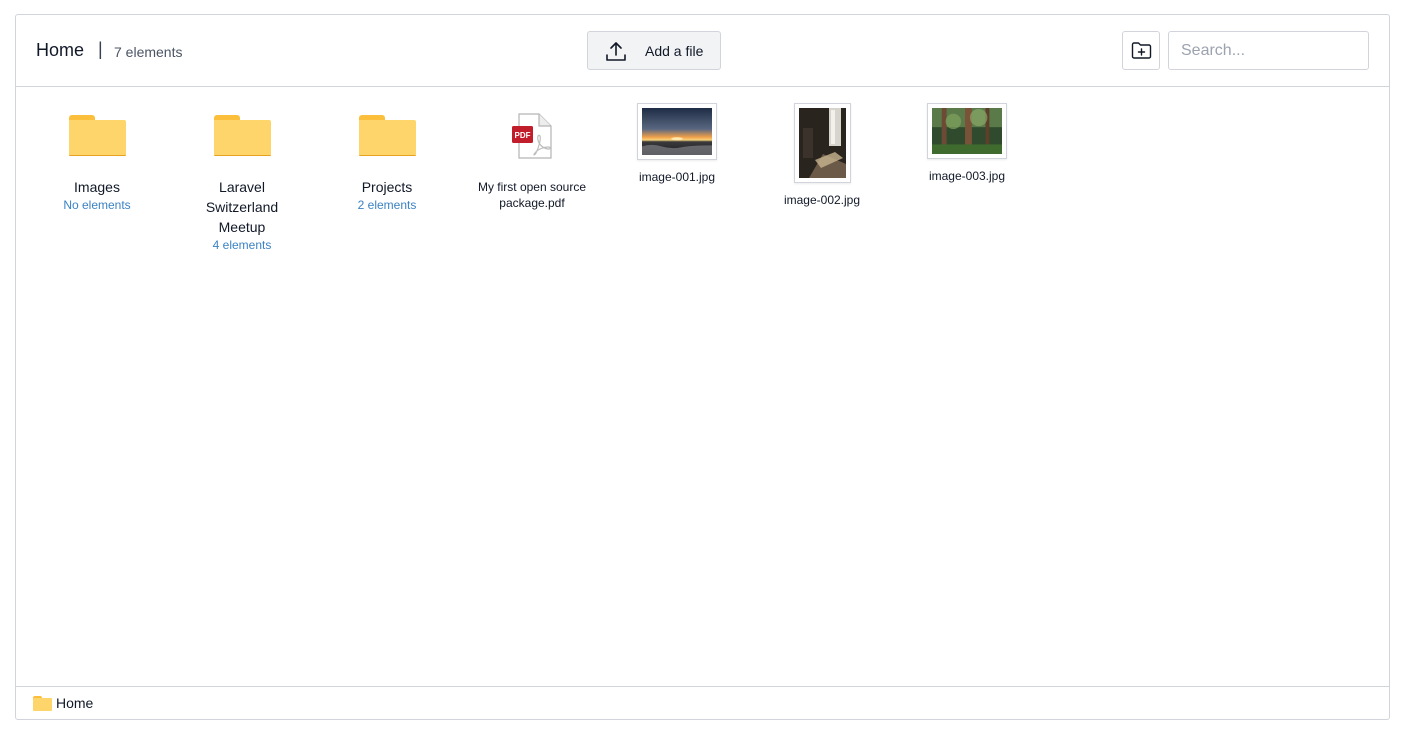 The width and height of the screenshot is (1404, 736). I want to click on folder-item-projects: Projects 2 elements, so click(387, 164).